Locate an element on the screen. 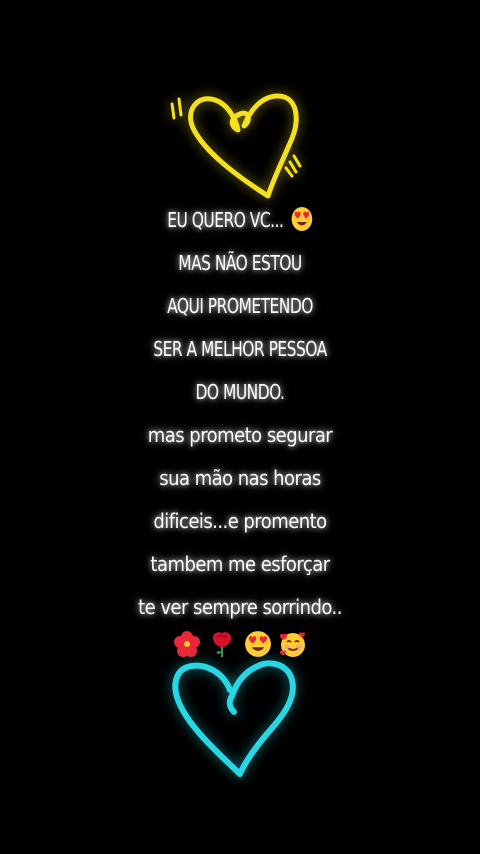 The width and height of the screenshot is (480, 854). message-line-6: mas prometo segurar is located at coordinates (240, 435).